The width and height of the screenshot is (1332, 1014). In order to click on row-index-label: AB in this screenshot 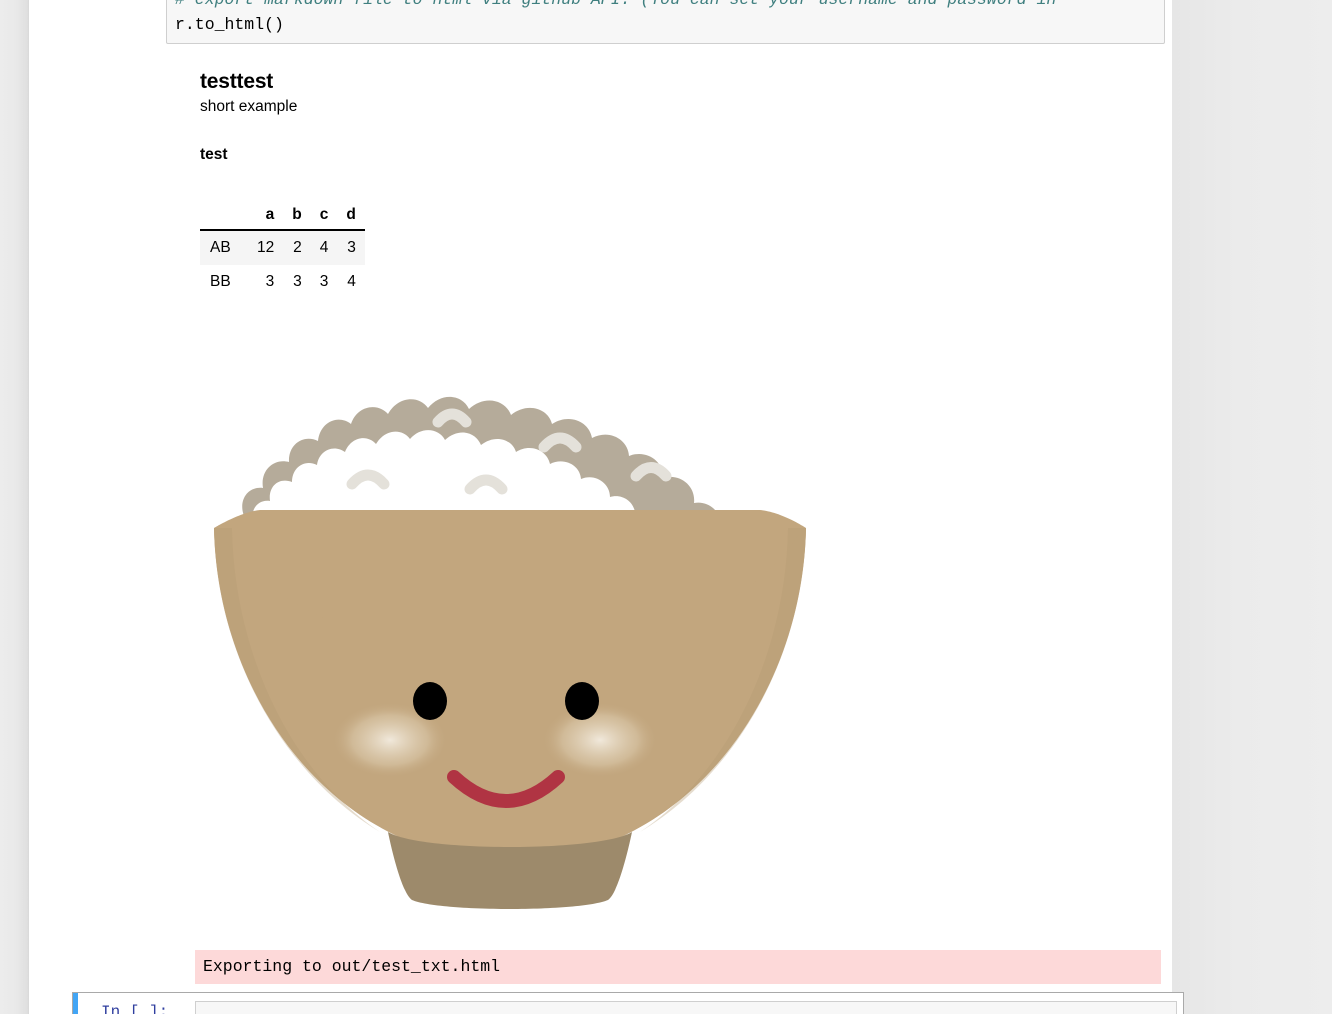, I will do `click(220, 247)`.